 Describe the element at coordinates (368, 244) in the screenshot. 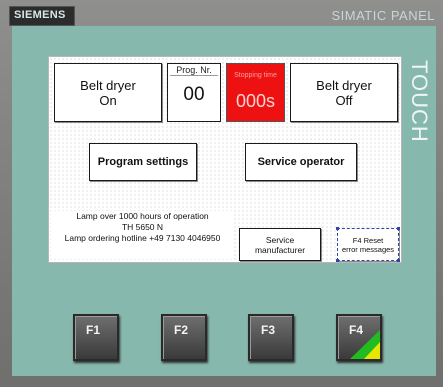

I see `f4-reset-error-button: F4 Reset error messages` at that location.